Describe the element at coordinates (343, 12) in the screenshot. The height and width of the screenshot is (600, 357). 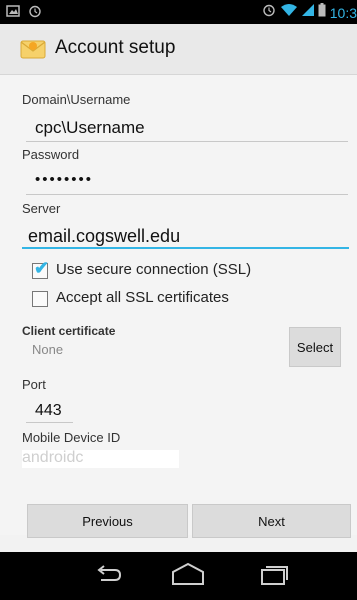
I see `clock: 10:3` at that location.